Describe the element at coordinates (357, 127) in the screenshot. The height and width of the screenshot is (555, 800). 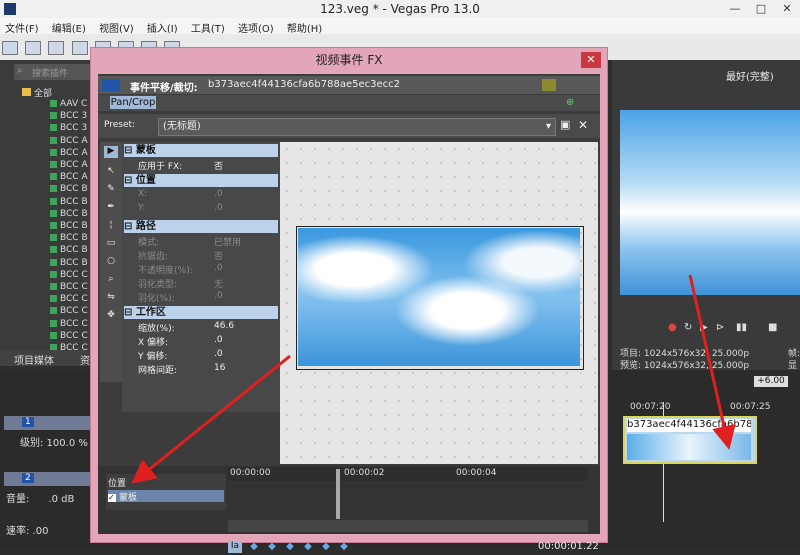
I see `preset-dropdown: (无标题) ▾` at that location.